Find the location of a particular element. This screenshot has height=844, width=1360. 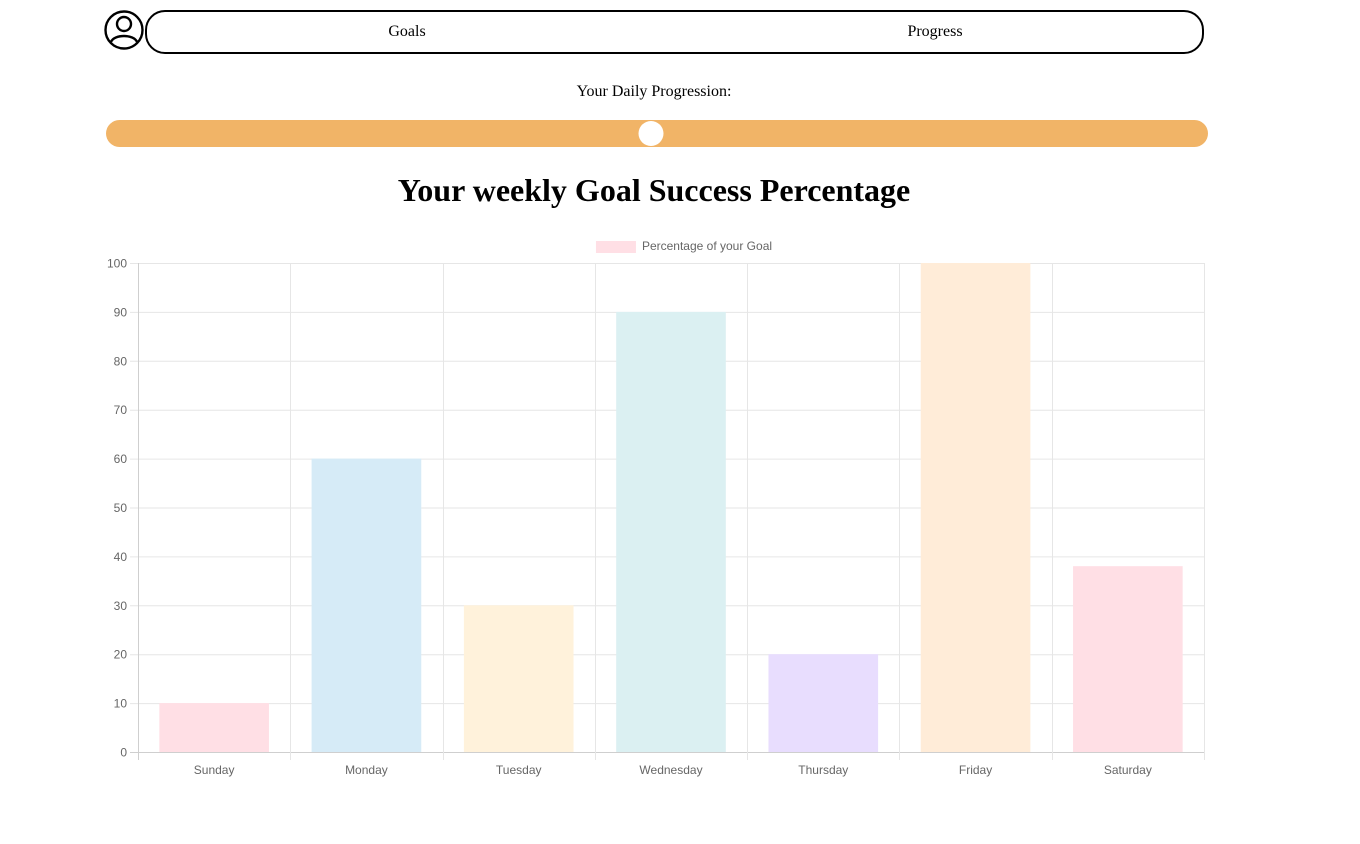

y-tick-label: 90 is located at coordinates (121, 312).